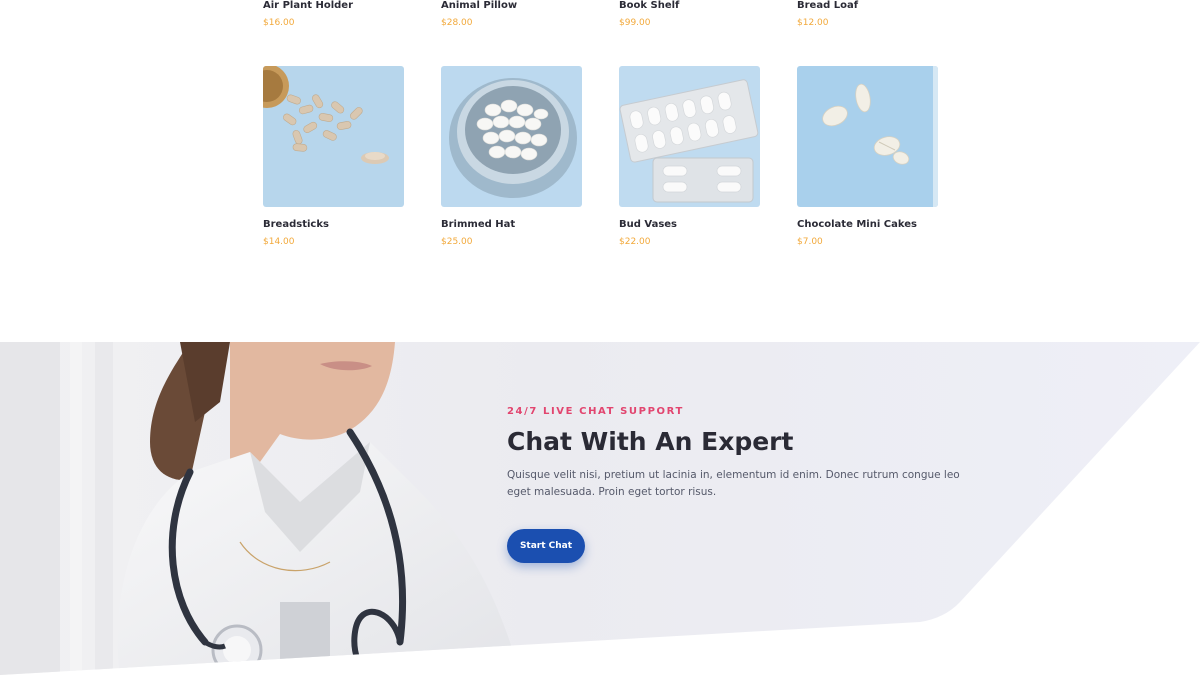  What do you see at coordinates (635, 242) in the screenshot?
I see `product-price: $22.00` at bounding box center [635, 242].